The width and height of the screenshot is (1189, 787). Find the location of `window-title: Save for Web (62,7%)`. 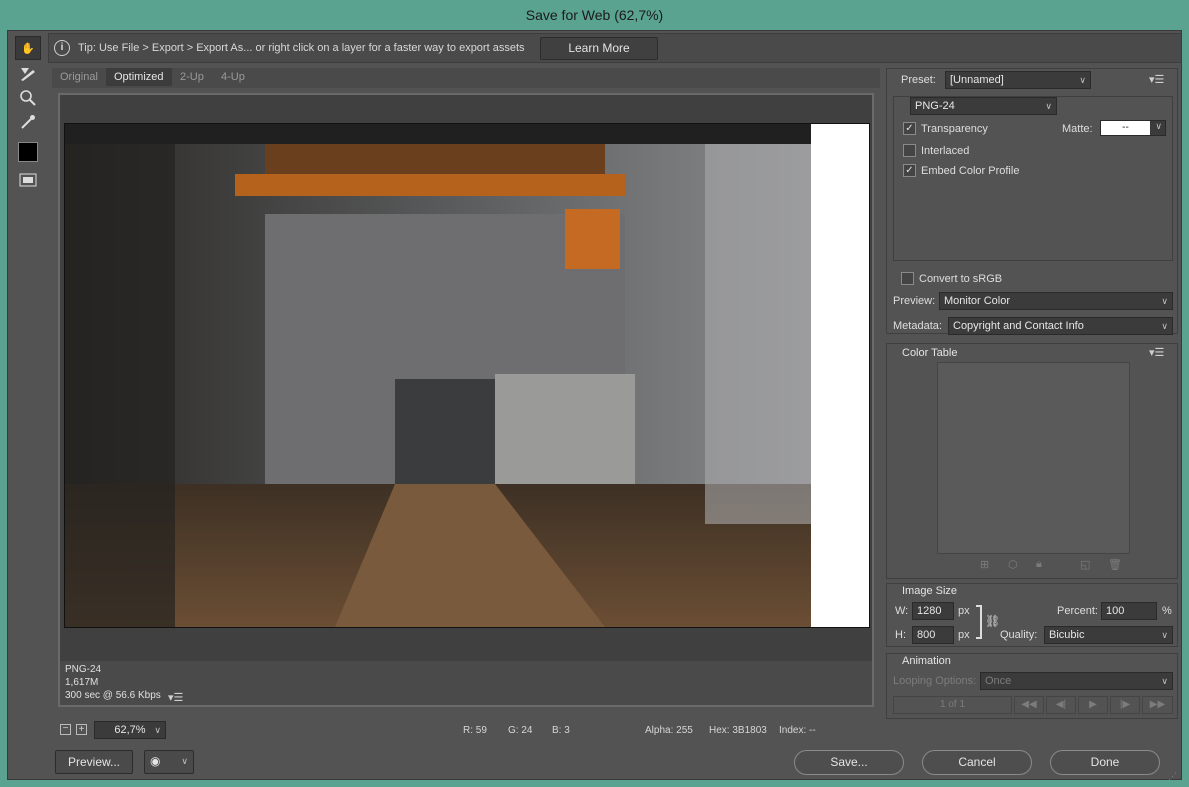

window-title: Save for Web (62,7%) is located at coordinates (594, 15).